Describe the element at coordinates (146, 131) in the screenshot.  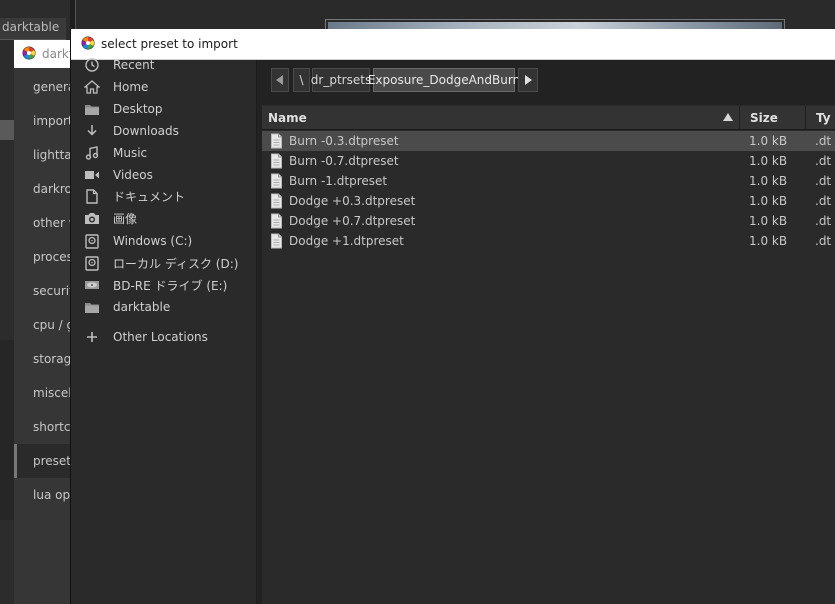
I see `place-item-label: Downloads` at that location.